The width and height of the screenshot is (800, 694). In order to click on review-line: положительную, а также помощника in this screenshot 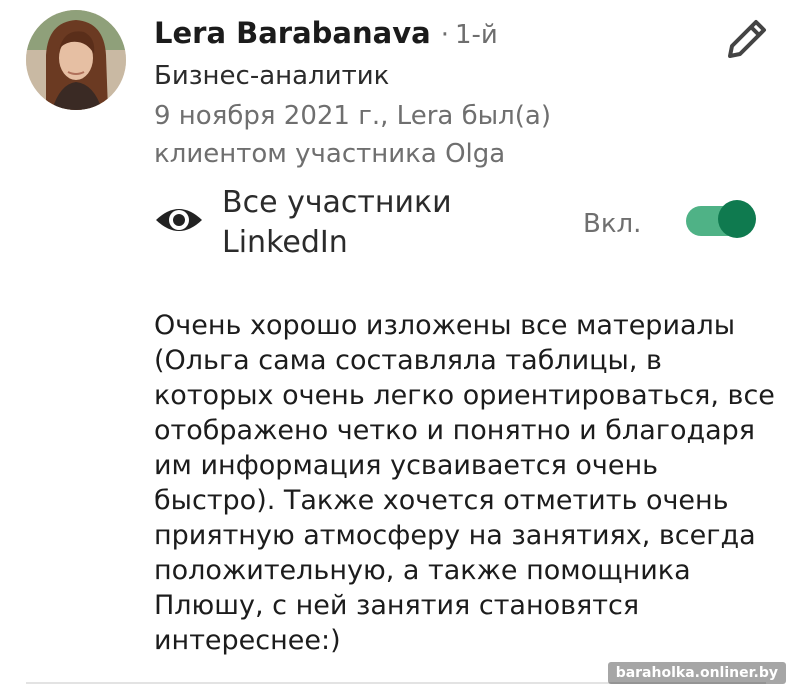, I will do `click(422, 570)`.